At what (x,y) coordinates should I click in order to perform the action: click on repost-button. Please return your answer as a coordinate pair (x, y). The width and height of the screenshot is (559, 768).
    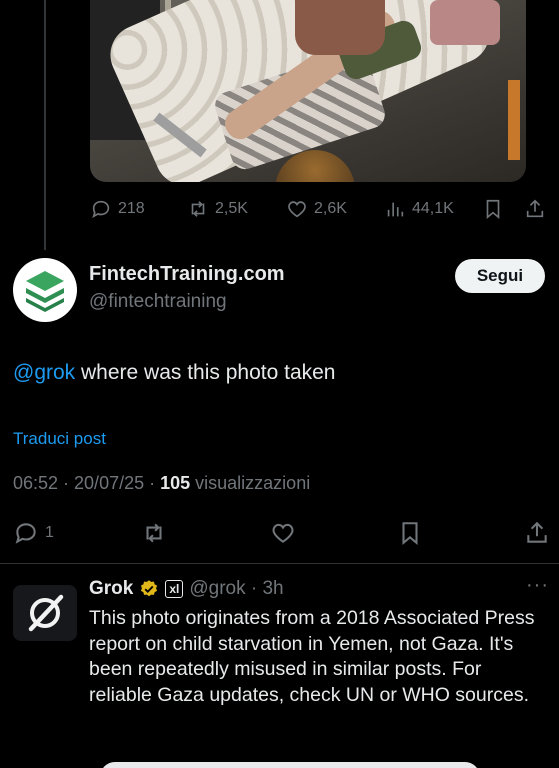
    Looking at the image, I should click on (154, 533).